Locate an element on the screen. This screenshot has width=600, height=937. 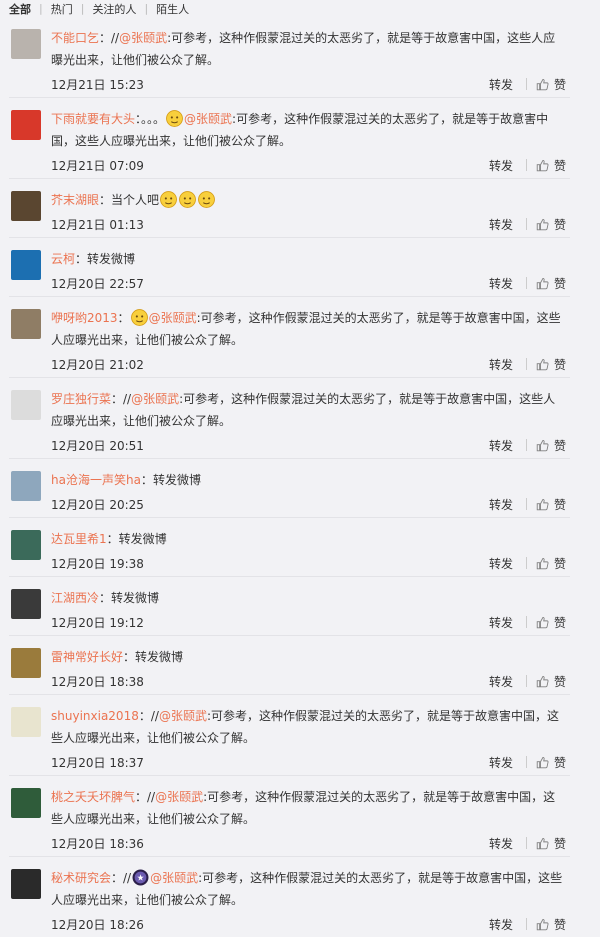
timestamp: 12月20日 20:25 is located at coordinates (97, 504).